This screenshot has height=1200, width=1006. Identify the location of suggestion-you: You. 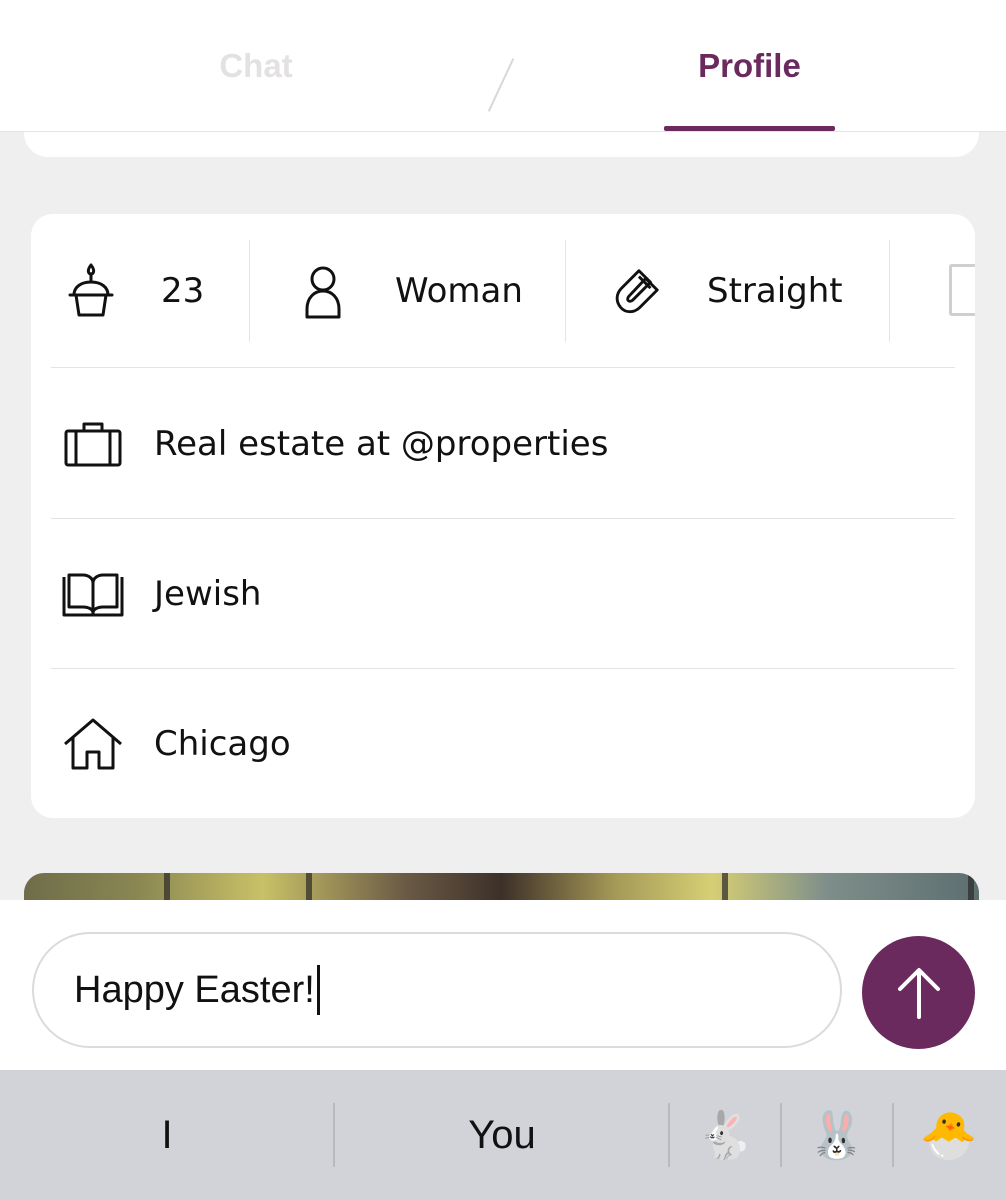
(502, 1135).